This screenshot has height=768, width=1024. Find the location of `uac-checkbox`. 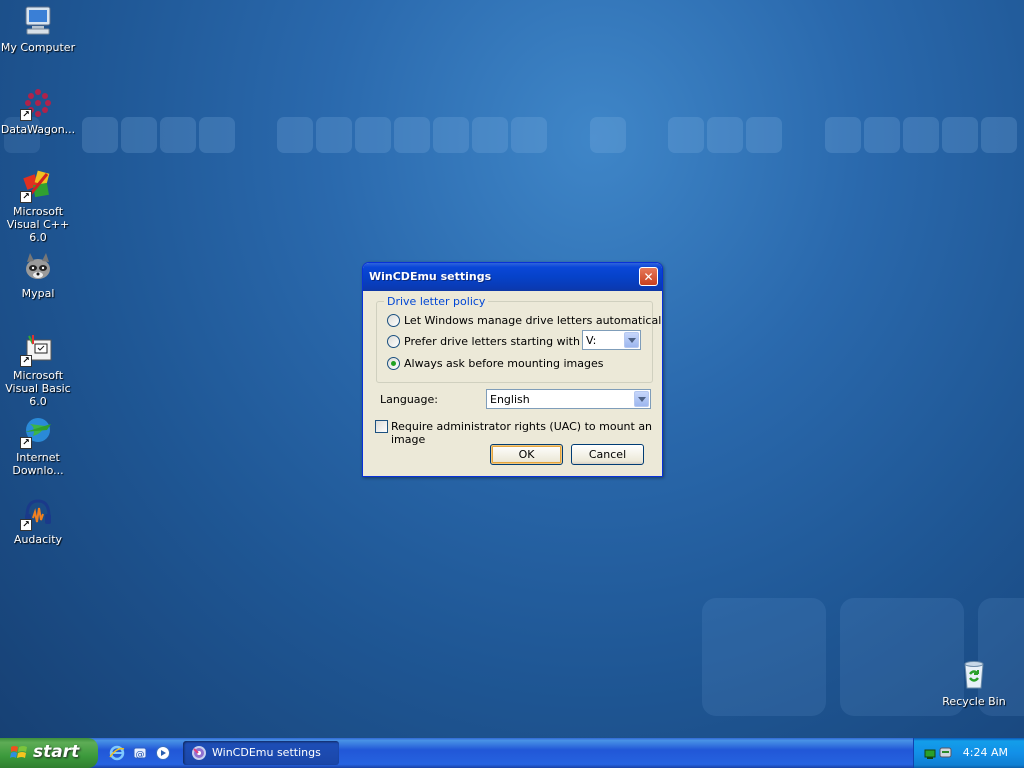

uac-checkbox is located at coordinates (381, 426).